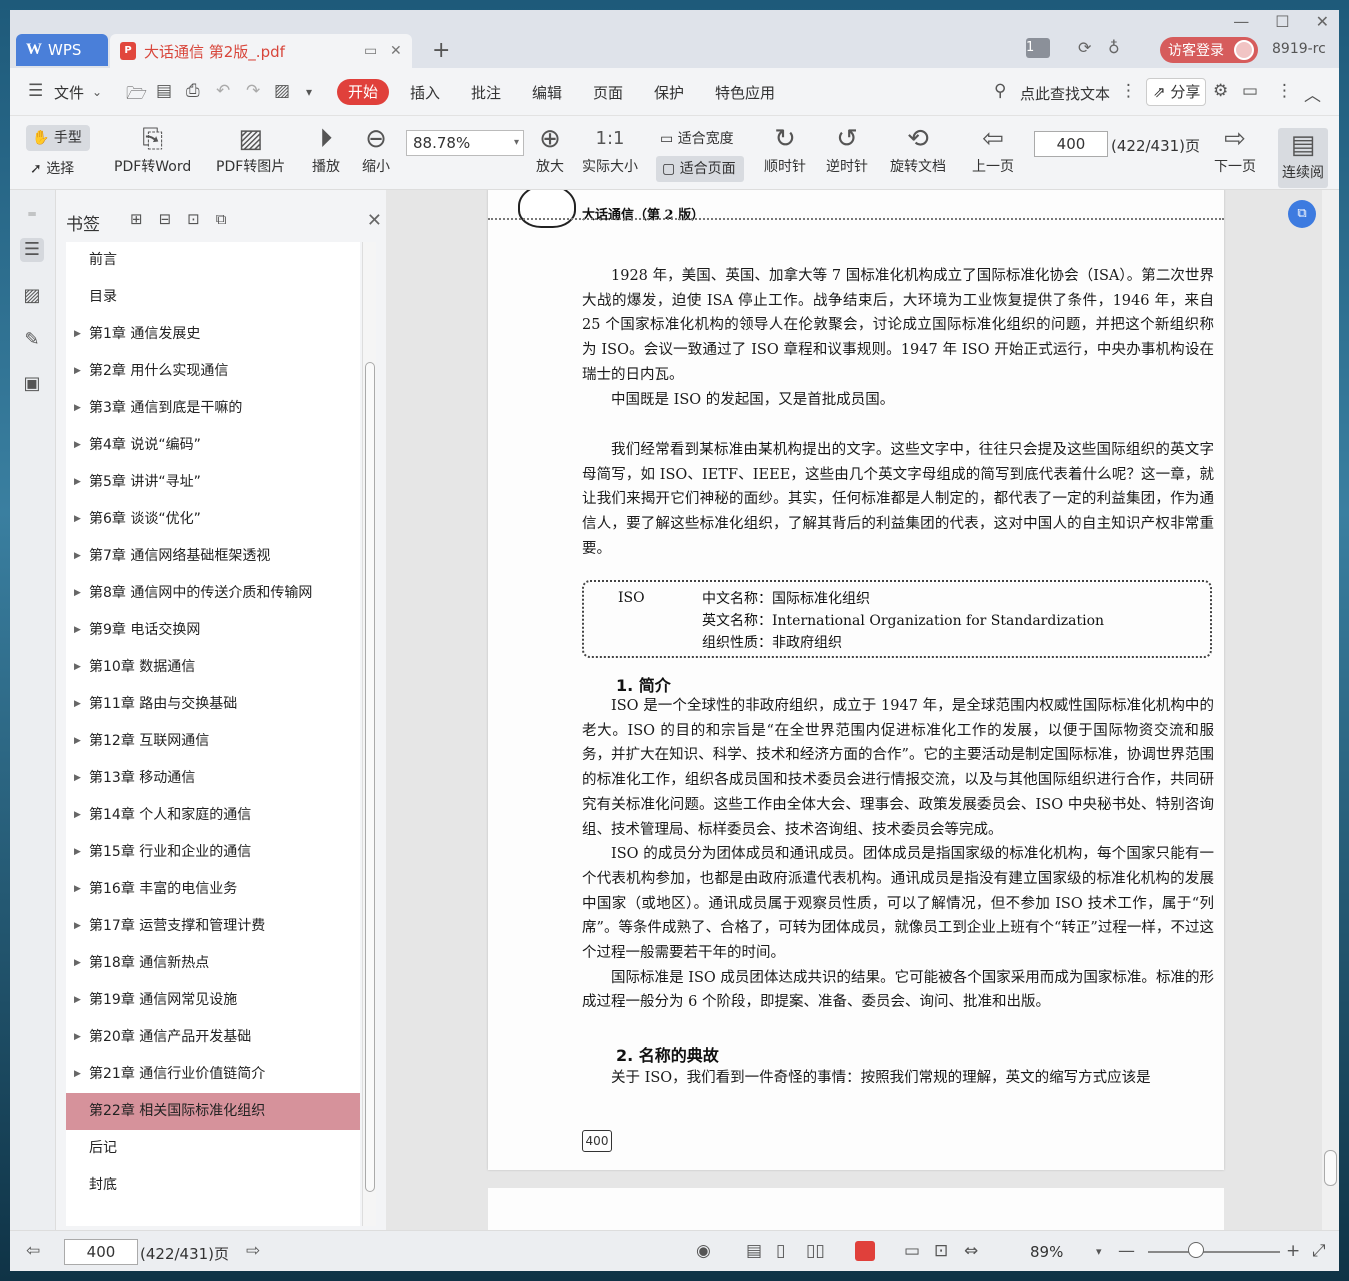 The image size is (1349, 1281). What do you see at coordinates (213, 852) in the screenshot?
I see `bookmark-item: ▶ 第15章 行业和企业的通信` at bounding box center [213, 852].